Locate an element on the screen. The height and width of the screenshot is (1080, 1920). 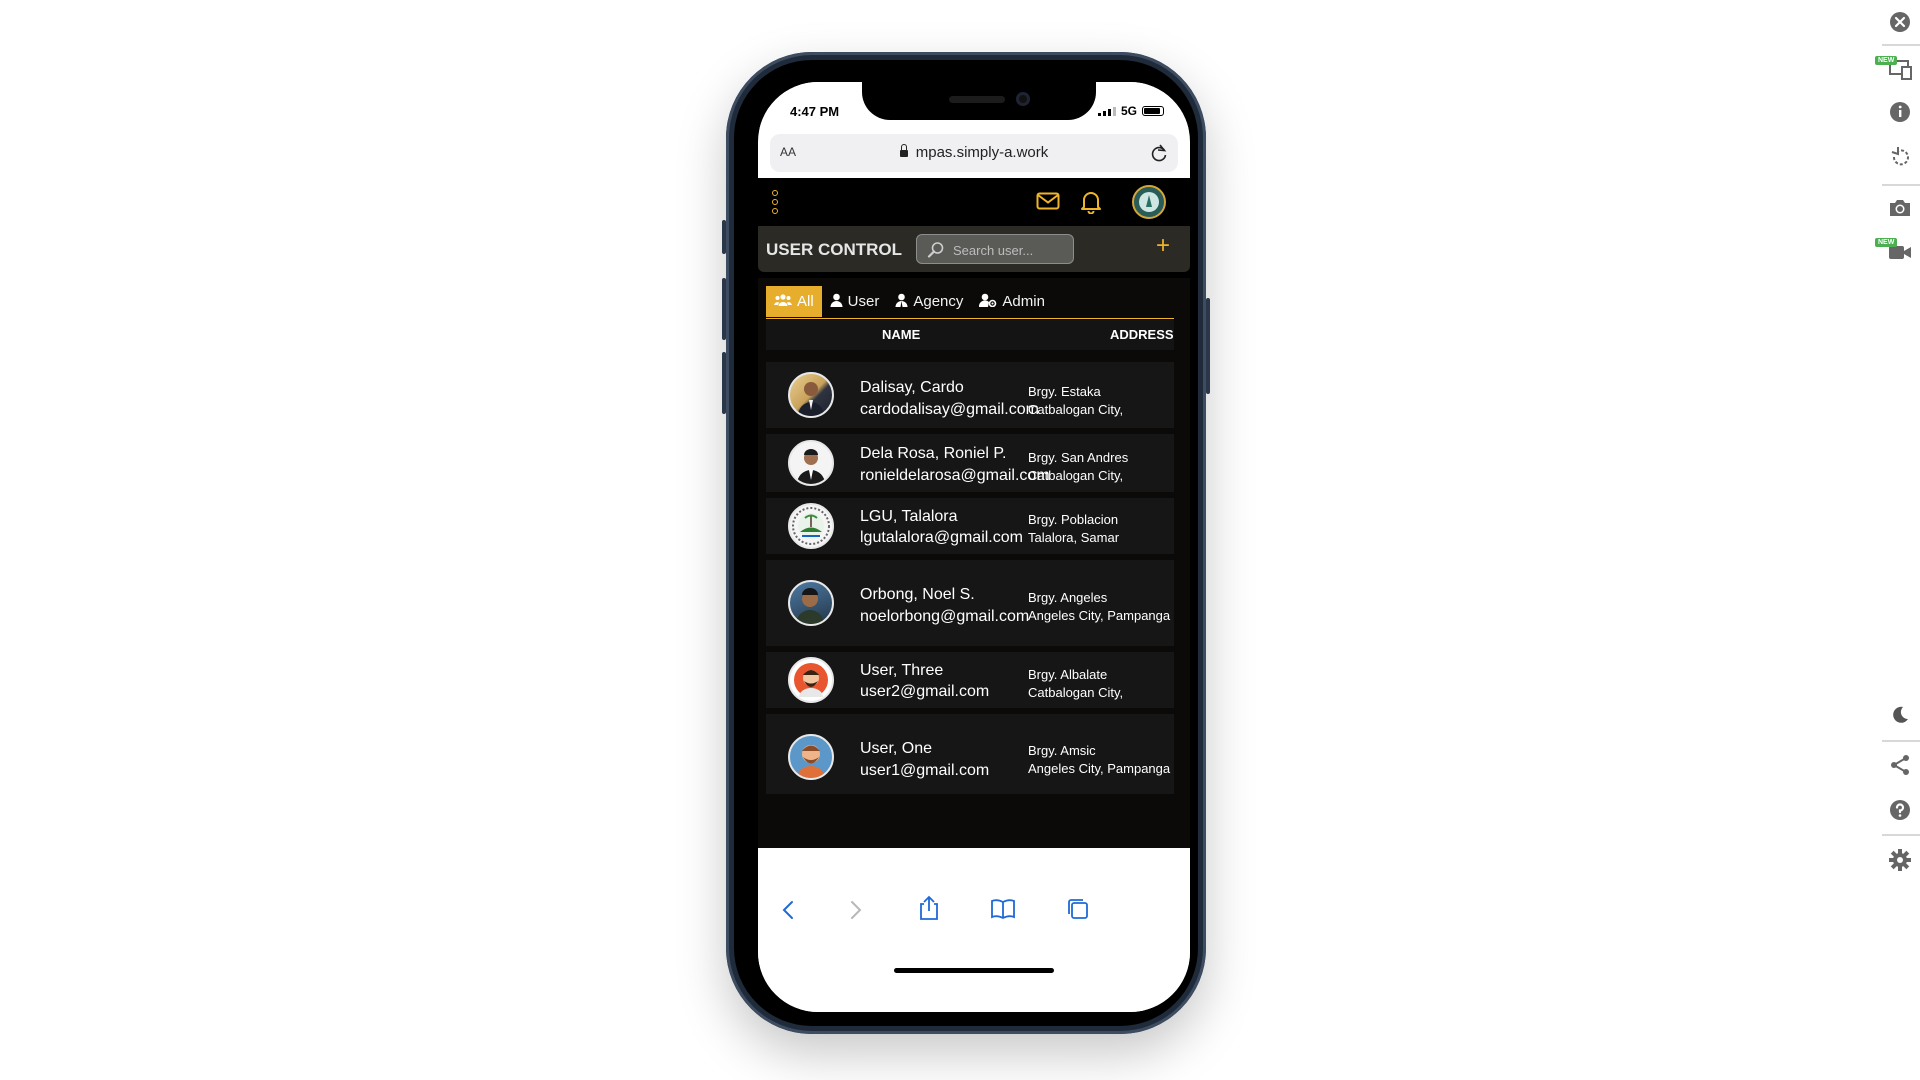
tab-label: Admin is located at coordinates (1023, 301).